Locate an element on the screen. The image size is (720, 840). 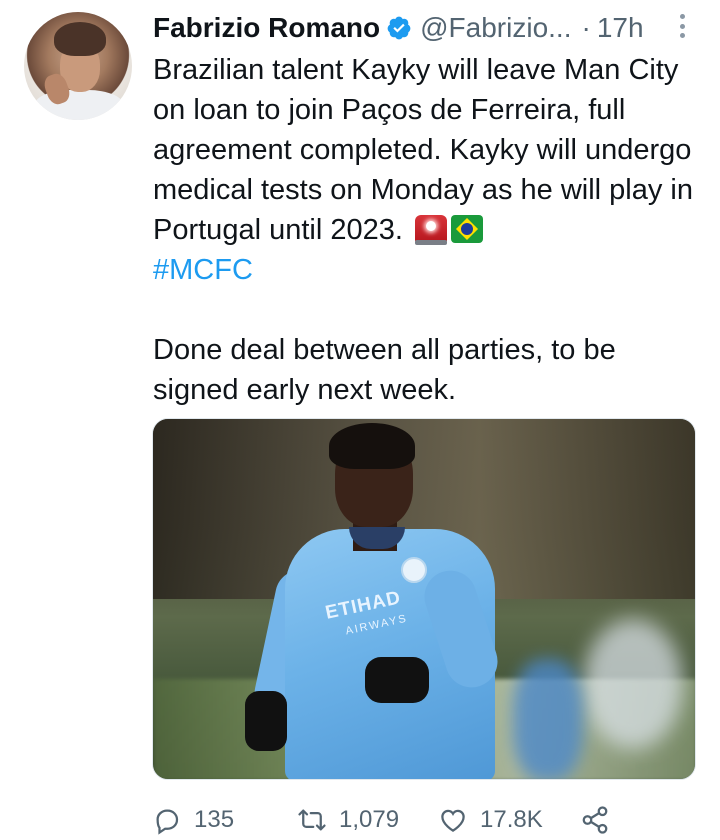
author-name: Fabrizio Romano is located at coordinates (266, 28).